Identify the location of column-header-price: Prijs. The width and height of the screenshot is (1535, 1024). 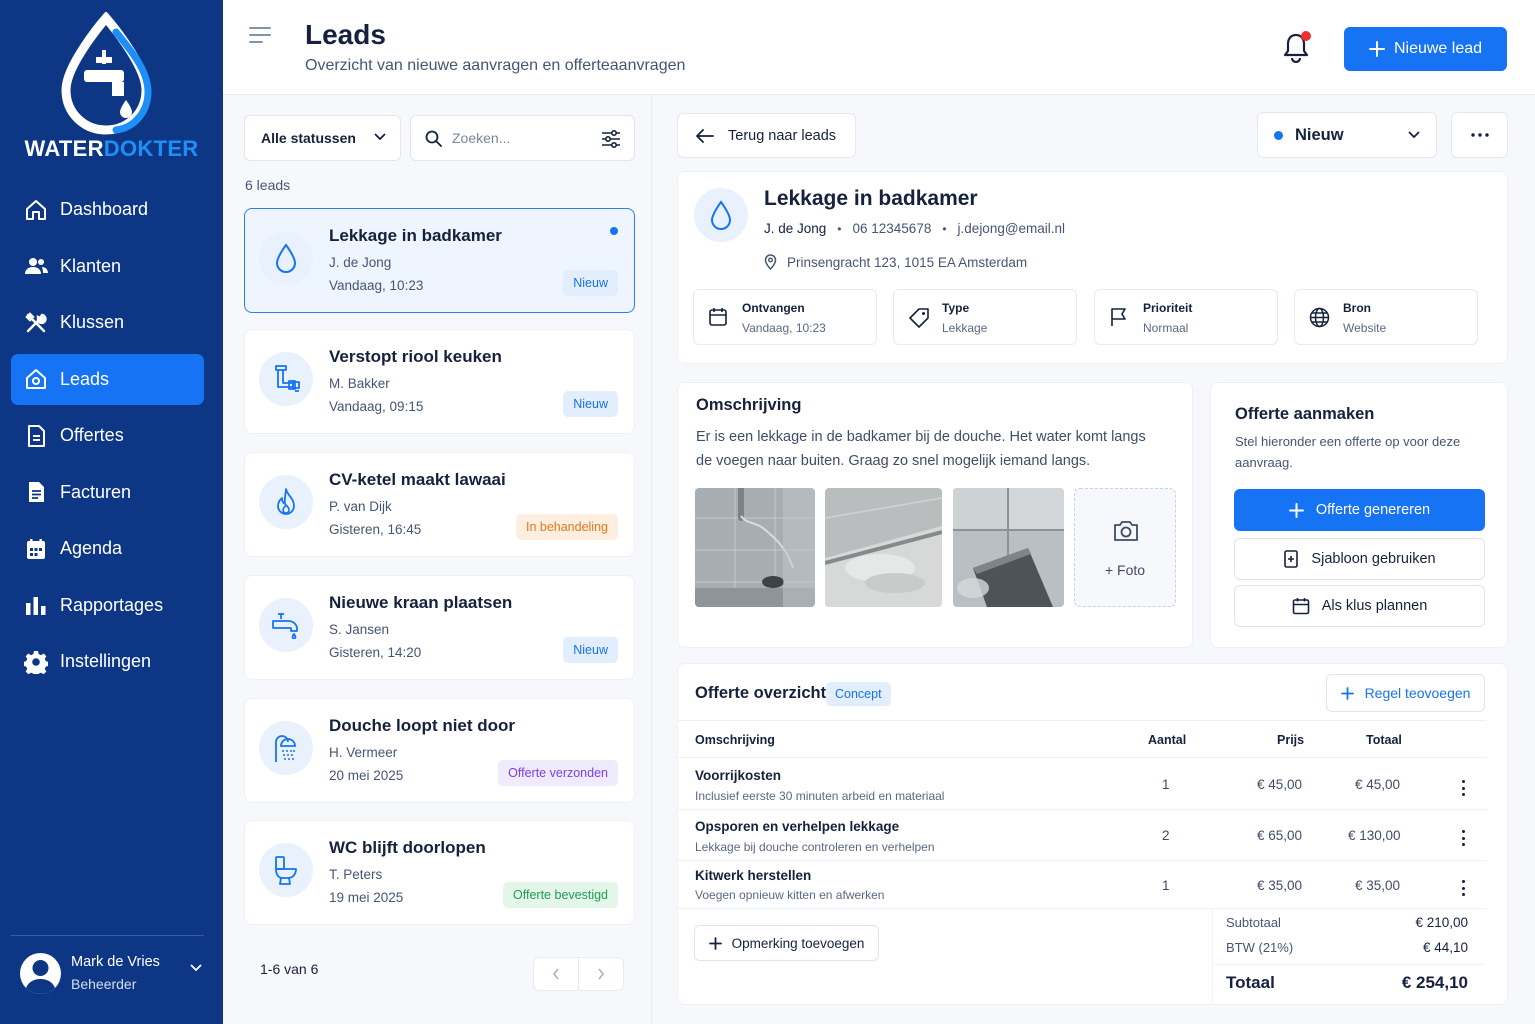
(1291, 740).